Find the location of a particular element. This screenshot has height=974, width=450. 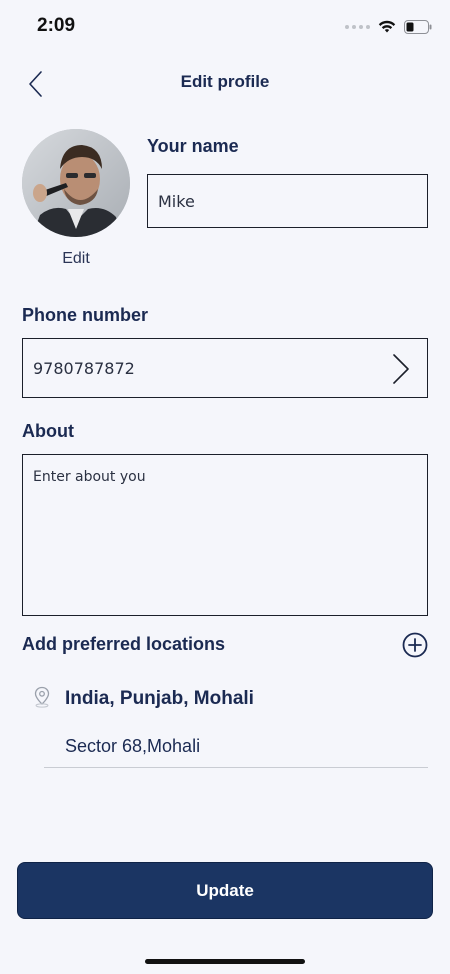

add-location-button is located at coordinates (415, 645).